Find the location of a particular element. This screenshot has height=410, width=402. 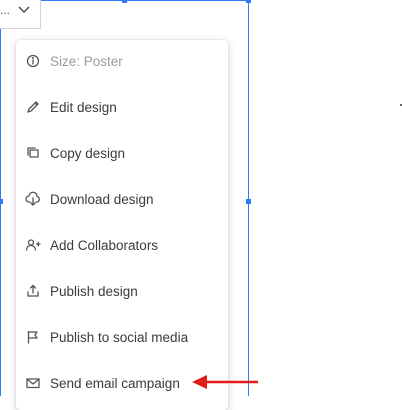

add-user-icon is located at coordinates (33, 245).